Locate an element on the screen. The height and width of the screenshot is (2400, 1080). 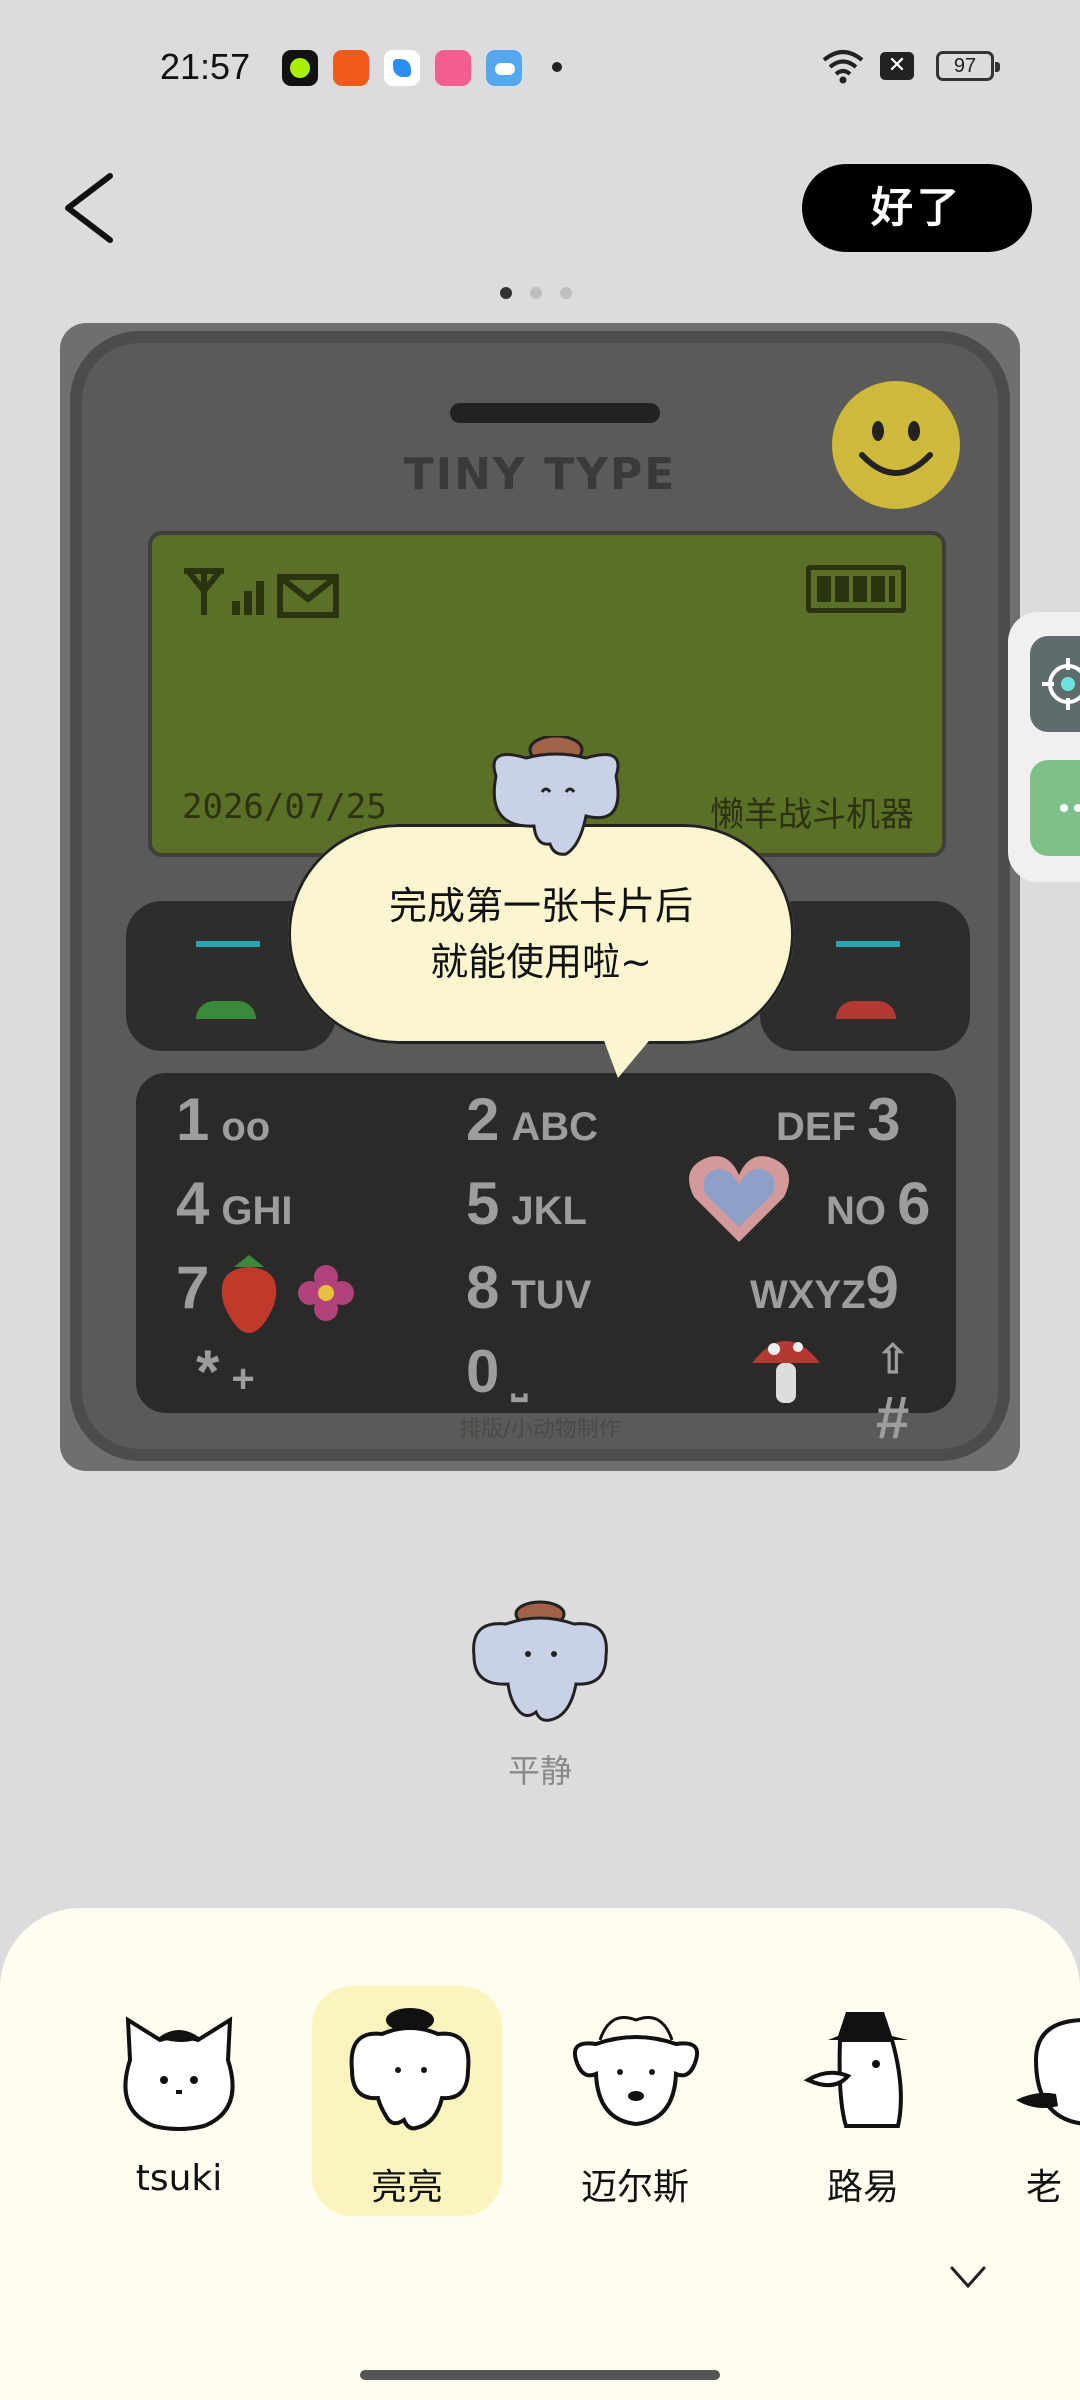
kuaishou-app-icon is located at coordinates (351, 68).